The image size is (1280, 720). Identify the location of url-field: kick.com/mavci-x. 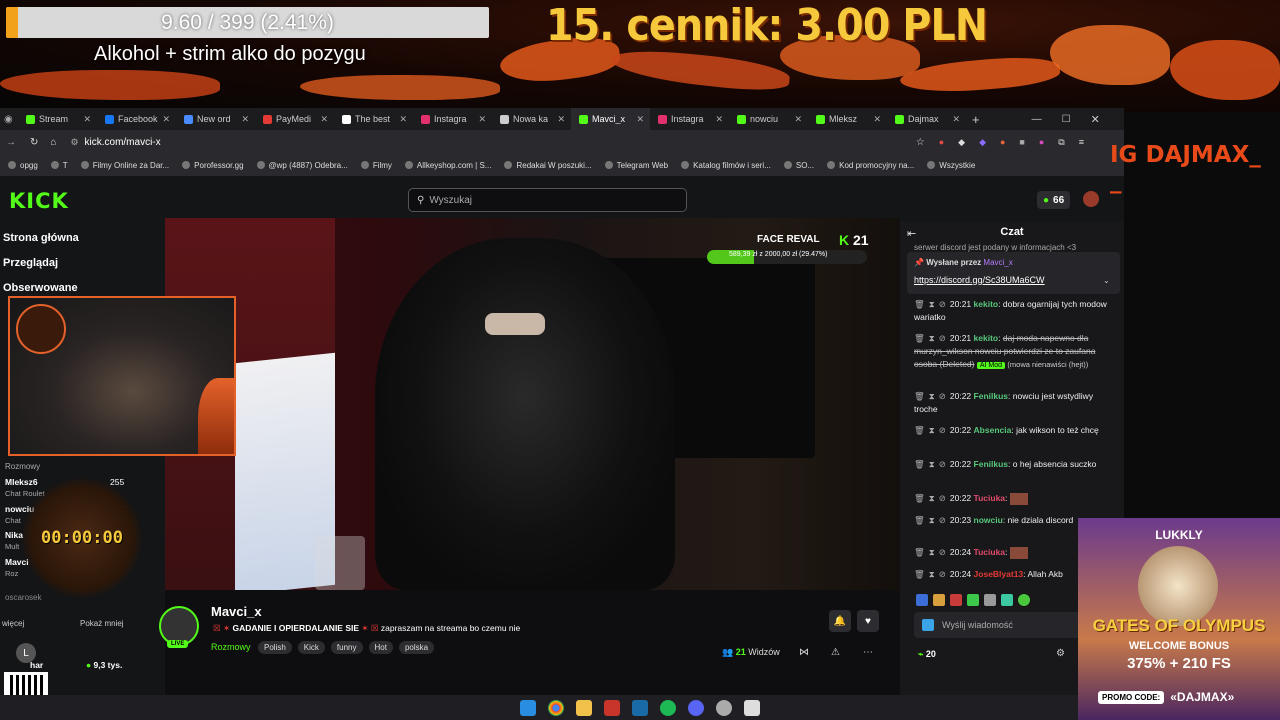
(123, 142).